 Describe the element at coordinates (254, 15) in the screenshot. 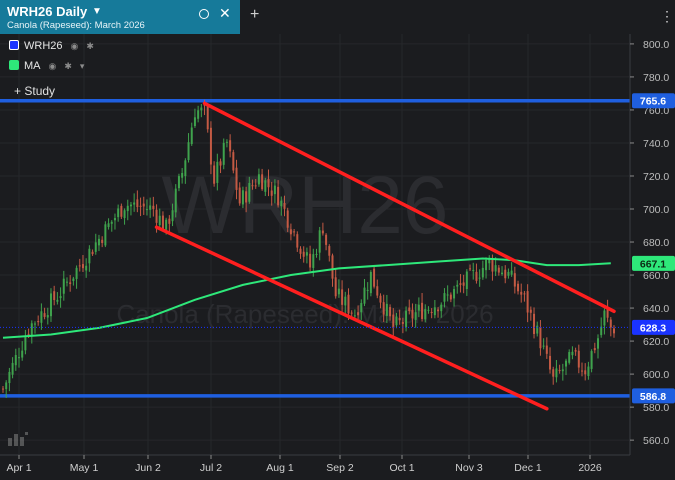

I see `plus-icon: +` at that location.